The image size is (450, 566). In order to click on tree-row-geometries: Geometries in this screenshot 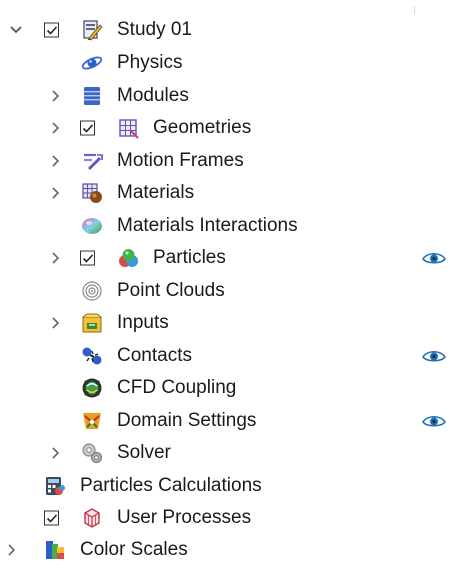, I will do `click(225, 128)`.